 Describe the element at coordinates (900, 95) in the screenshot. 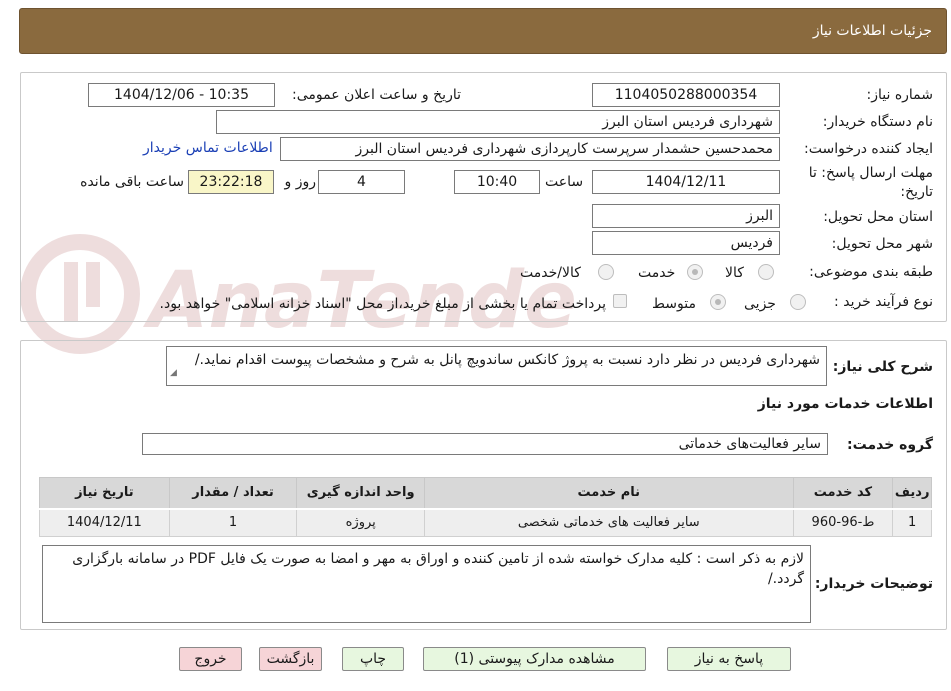

I see `need-number-label: شماره نیاز:` at that location.